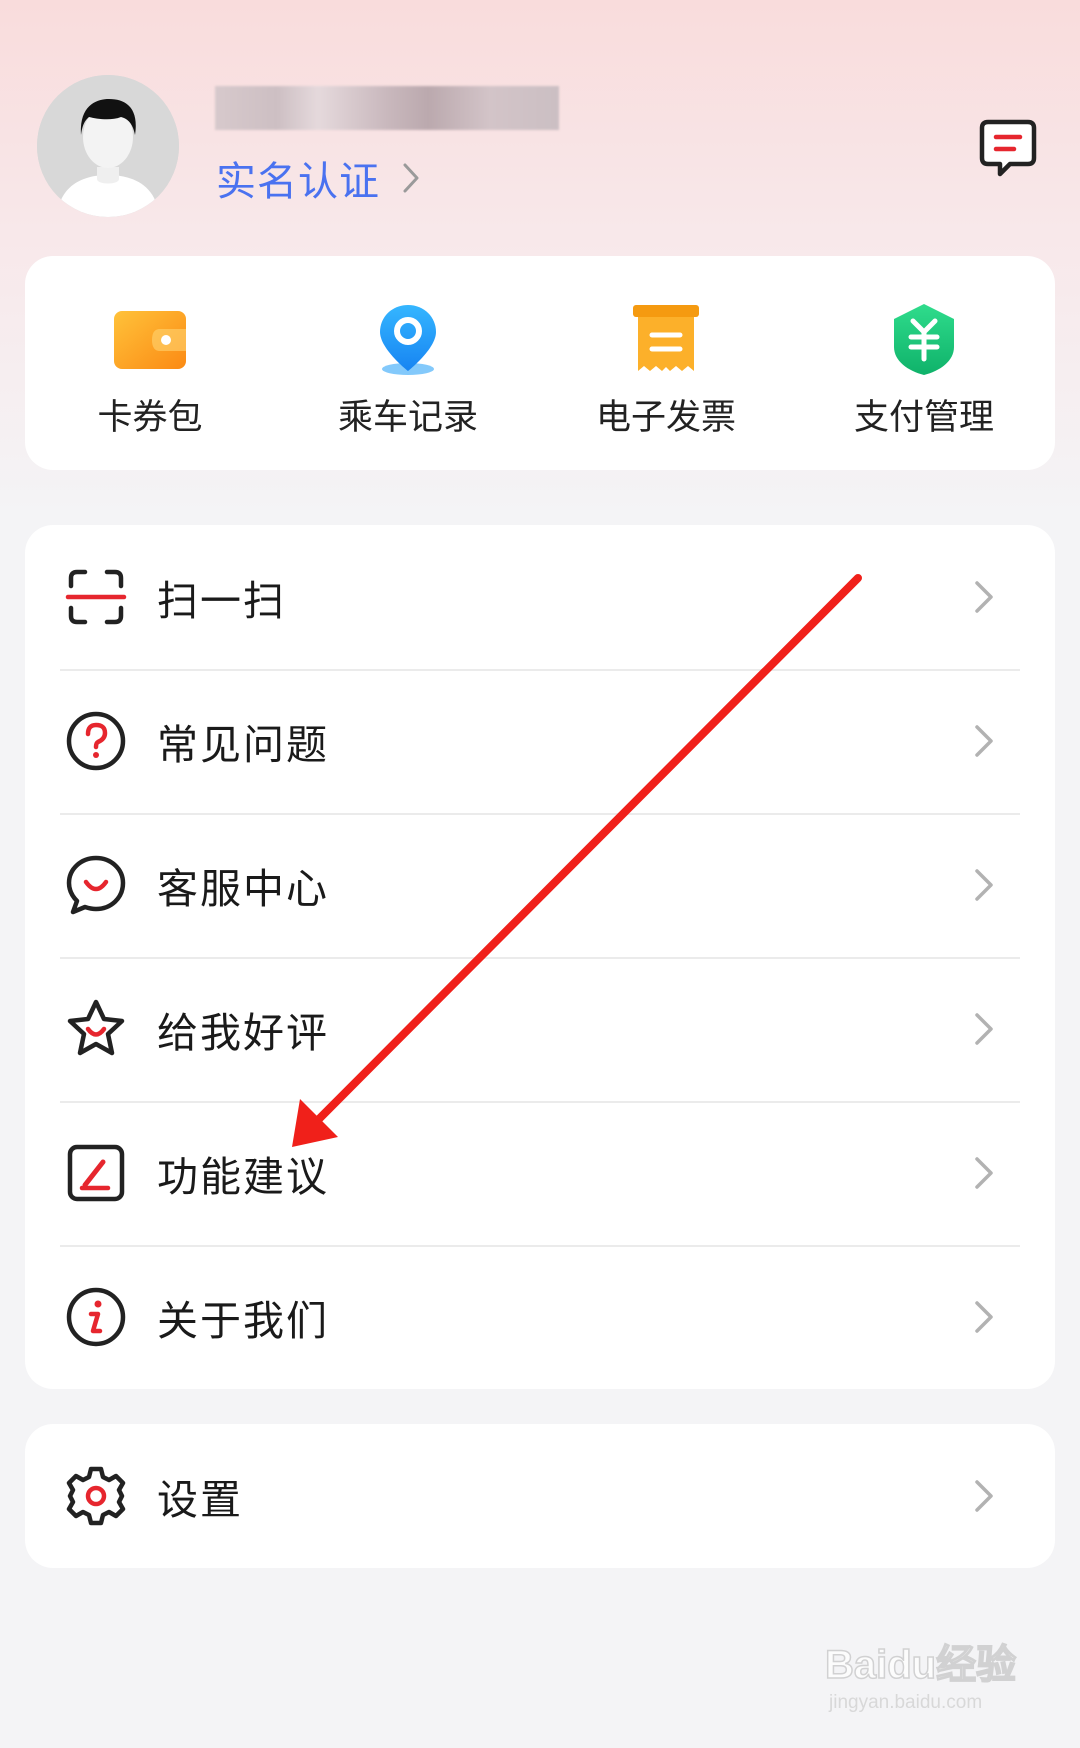  Describe the element at coordinates (924, 339) in the screenshot. I see `payment-shield-icon` at that location.